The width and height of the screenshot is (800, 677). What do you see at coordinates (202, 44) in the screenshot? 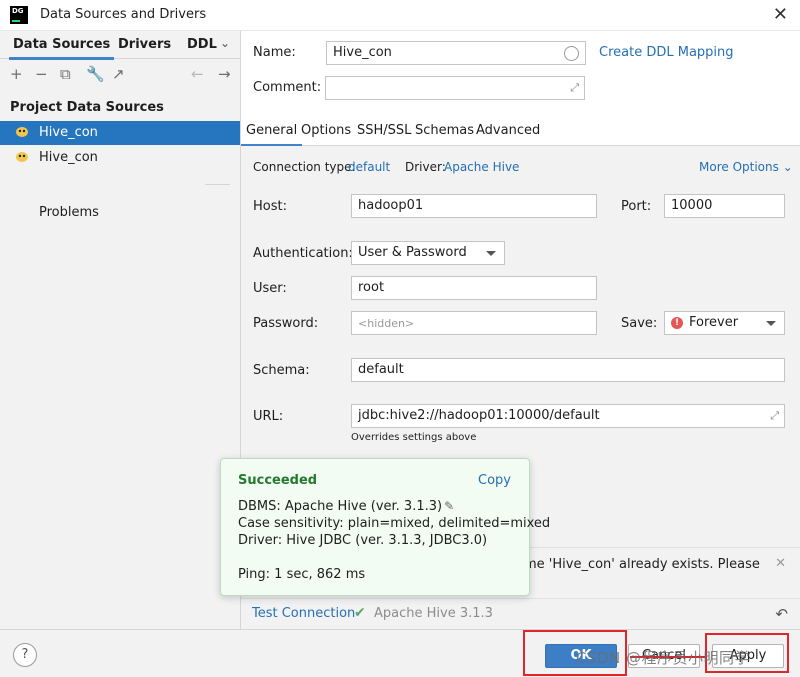
I see `tab-ddl: DDL` at bounding box center [202, 44].